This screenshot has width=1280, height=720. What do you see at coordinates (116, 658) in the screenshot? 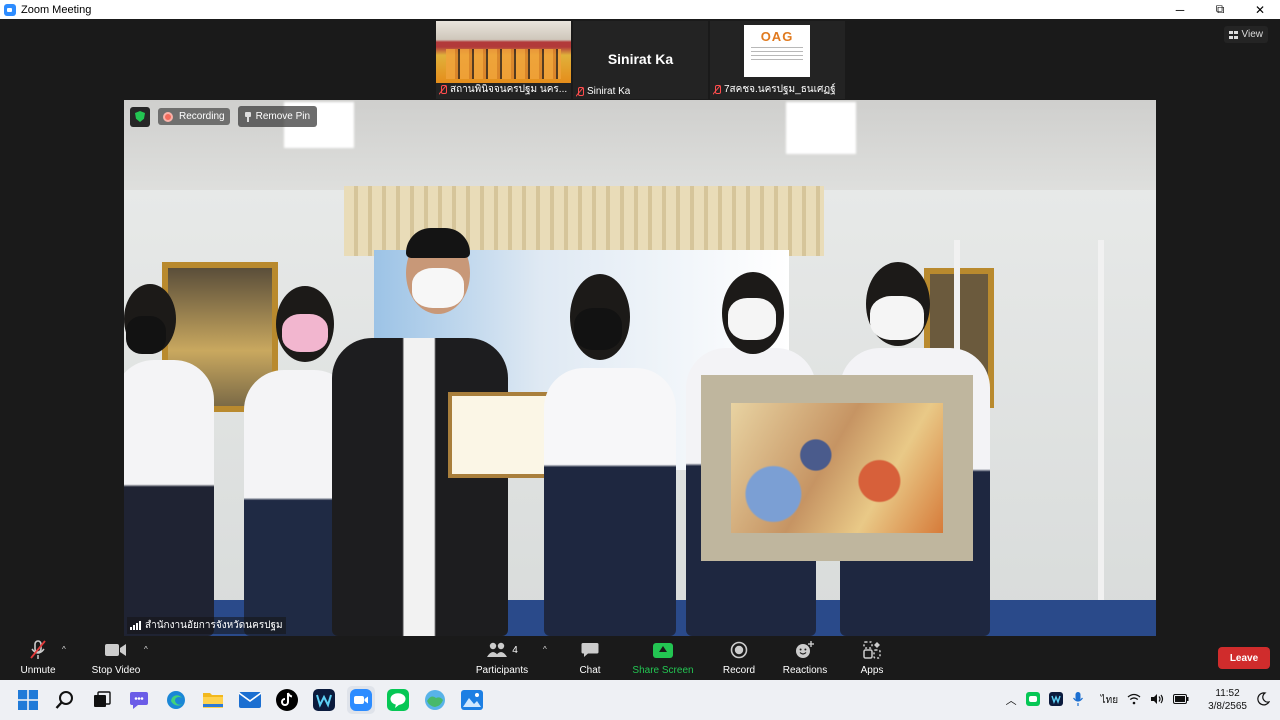
I see `stop-video-button: Stop Video` at bounding box center [116, 658].